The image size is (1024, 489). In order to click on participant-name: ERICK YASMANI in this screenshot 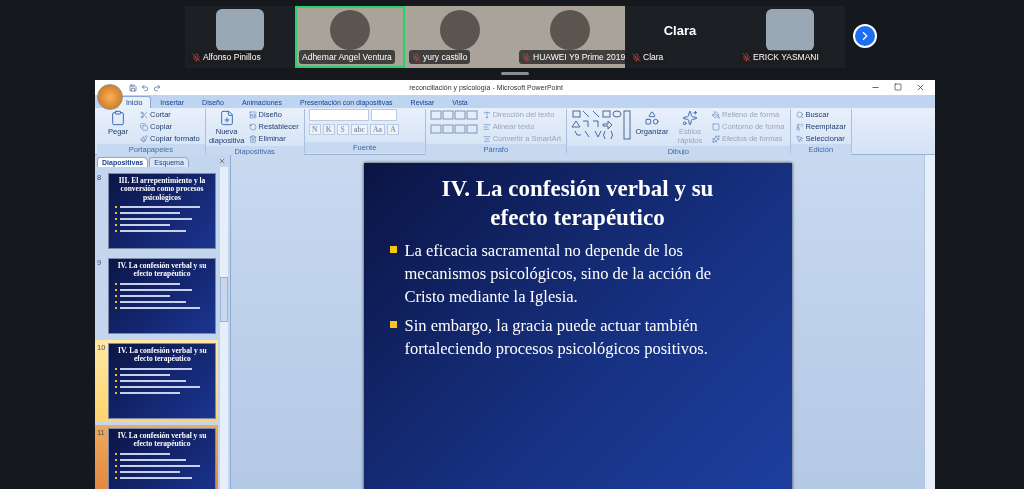, I will do `click(780, 57)`.